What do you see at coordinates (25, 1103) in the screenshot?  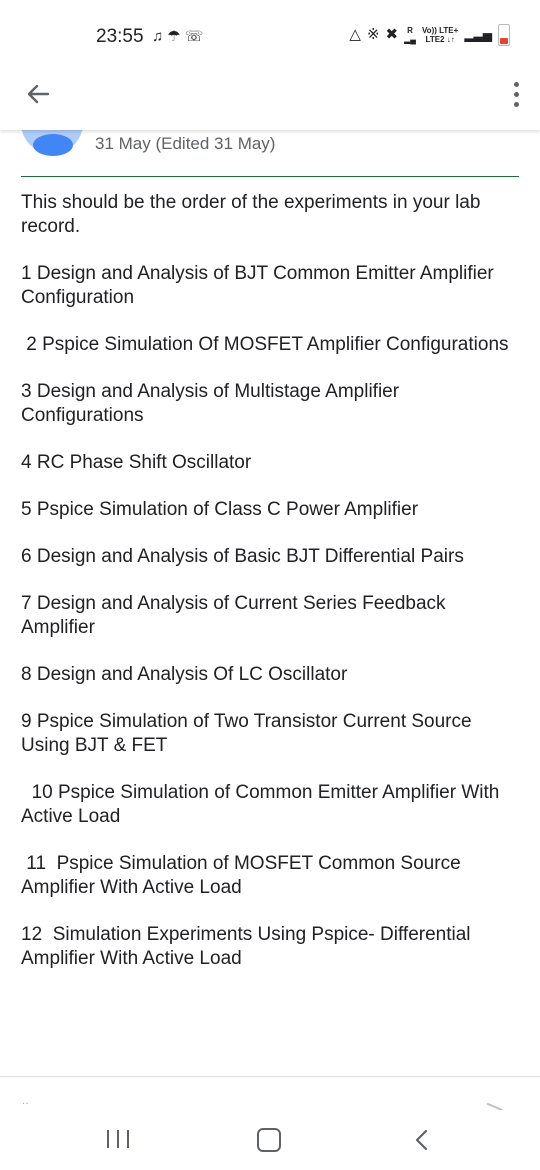 I see `comment-avatar-icon: ··` at bounding box center [25, 1103].